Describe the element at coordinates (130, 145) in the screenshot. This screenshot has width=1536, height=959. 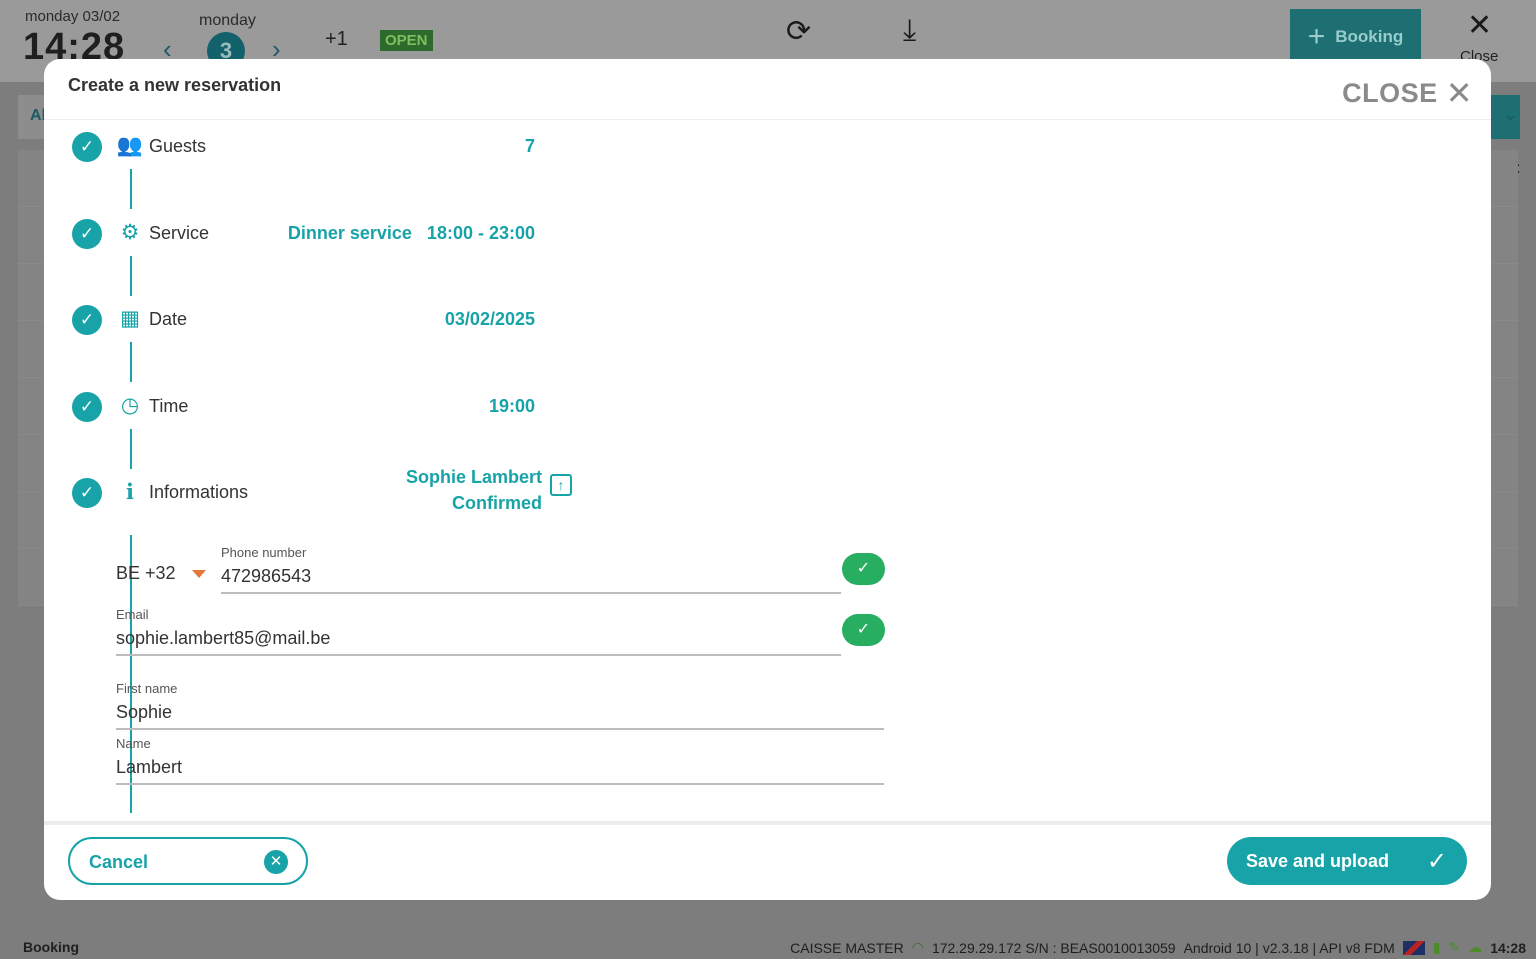
I see `guests-icon: 👥` at that location.